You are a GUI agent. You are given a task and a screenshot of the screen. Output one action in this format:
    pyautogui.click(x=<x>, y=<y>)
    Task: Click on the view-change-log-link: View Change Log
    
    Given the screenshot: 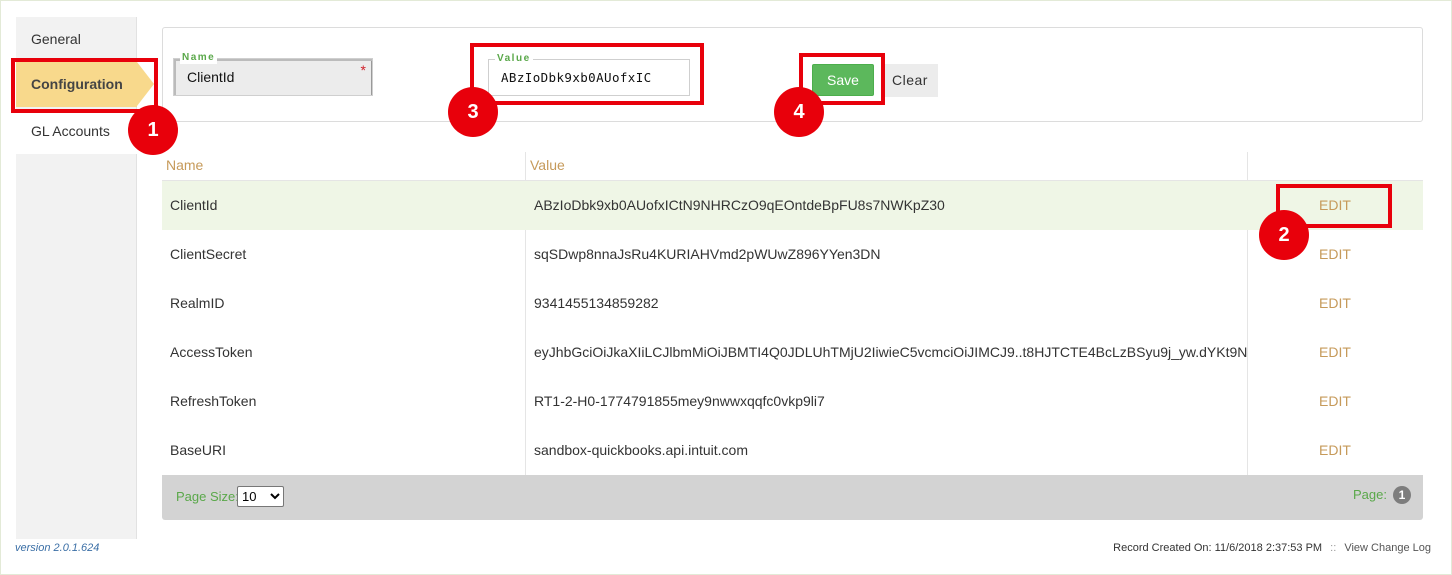 What is the action you would take?
    pyautogui.click(x=1387, y=548)
    